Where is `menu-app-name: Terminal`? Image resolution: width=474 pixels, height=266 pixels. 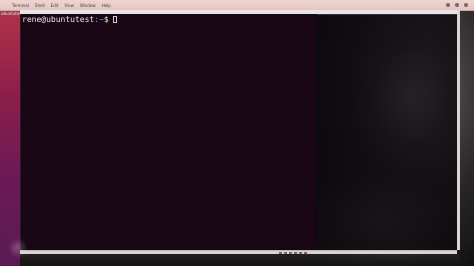 menu-app-name: Terminal is located at coordinates (20, 5).